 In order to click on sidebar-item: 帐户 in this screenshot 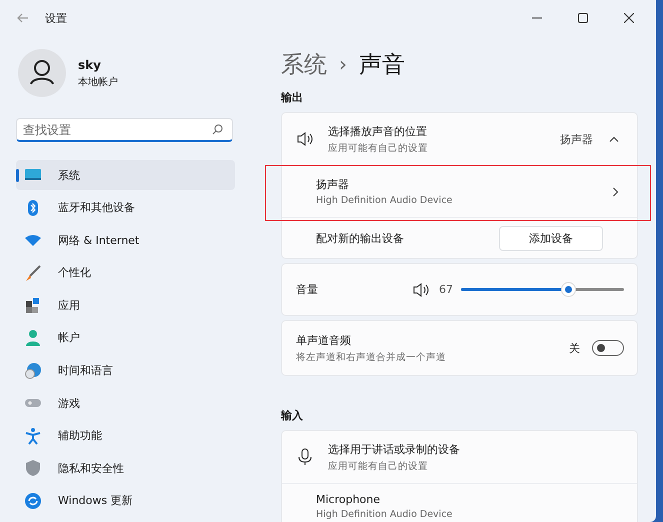, I will do `click(125, 337)`.